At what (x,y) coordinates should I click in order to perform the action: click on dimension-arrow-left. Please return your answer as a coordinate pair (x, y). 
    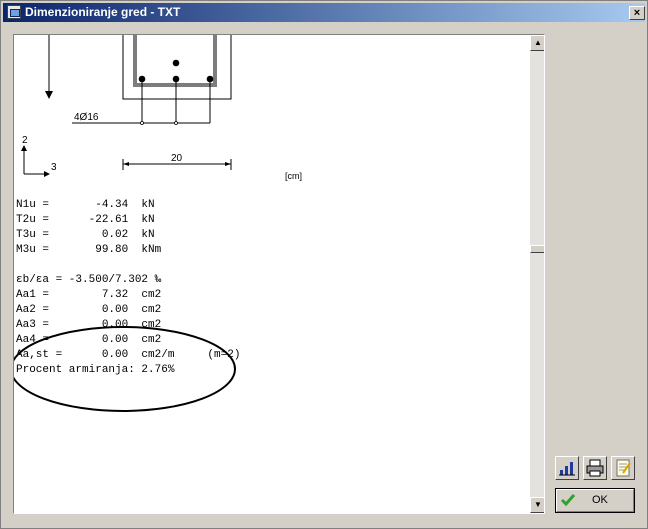
    Looking at the image, I should click on (126, 164).